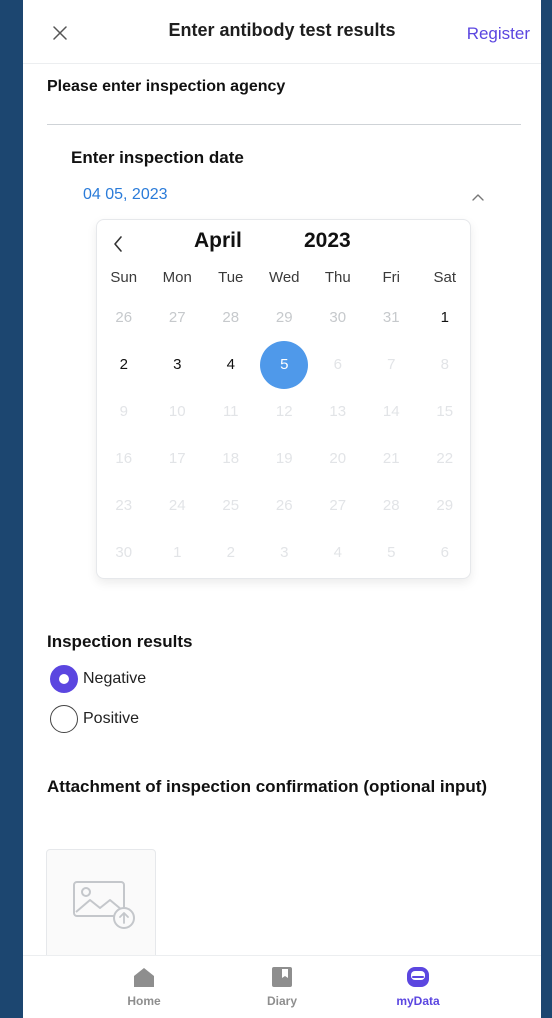 The image size is (552, 1018). Describe the element at coordinates (231, 277) in the screenshot. I see `weekday-header: Tue` at that location.